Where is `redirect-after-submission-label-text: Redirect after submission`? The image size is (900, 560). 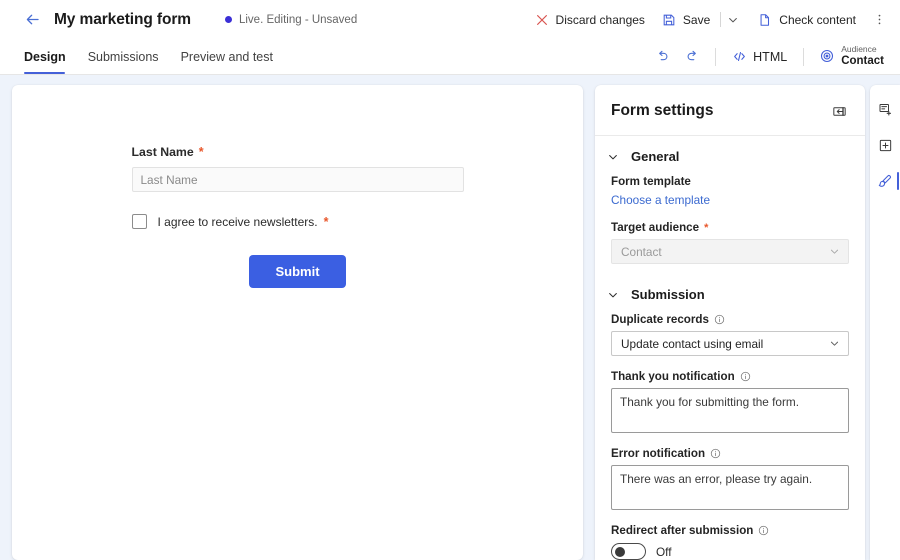
redirect-after-submission-label-text: Redirect after submission is located at coordinates (682, 530).